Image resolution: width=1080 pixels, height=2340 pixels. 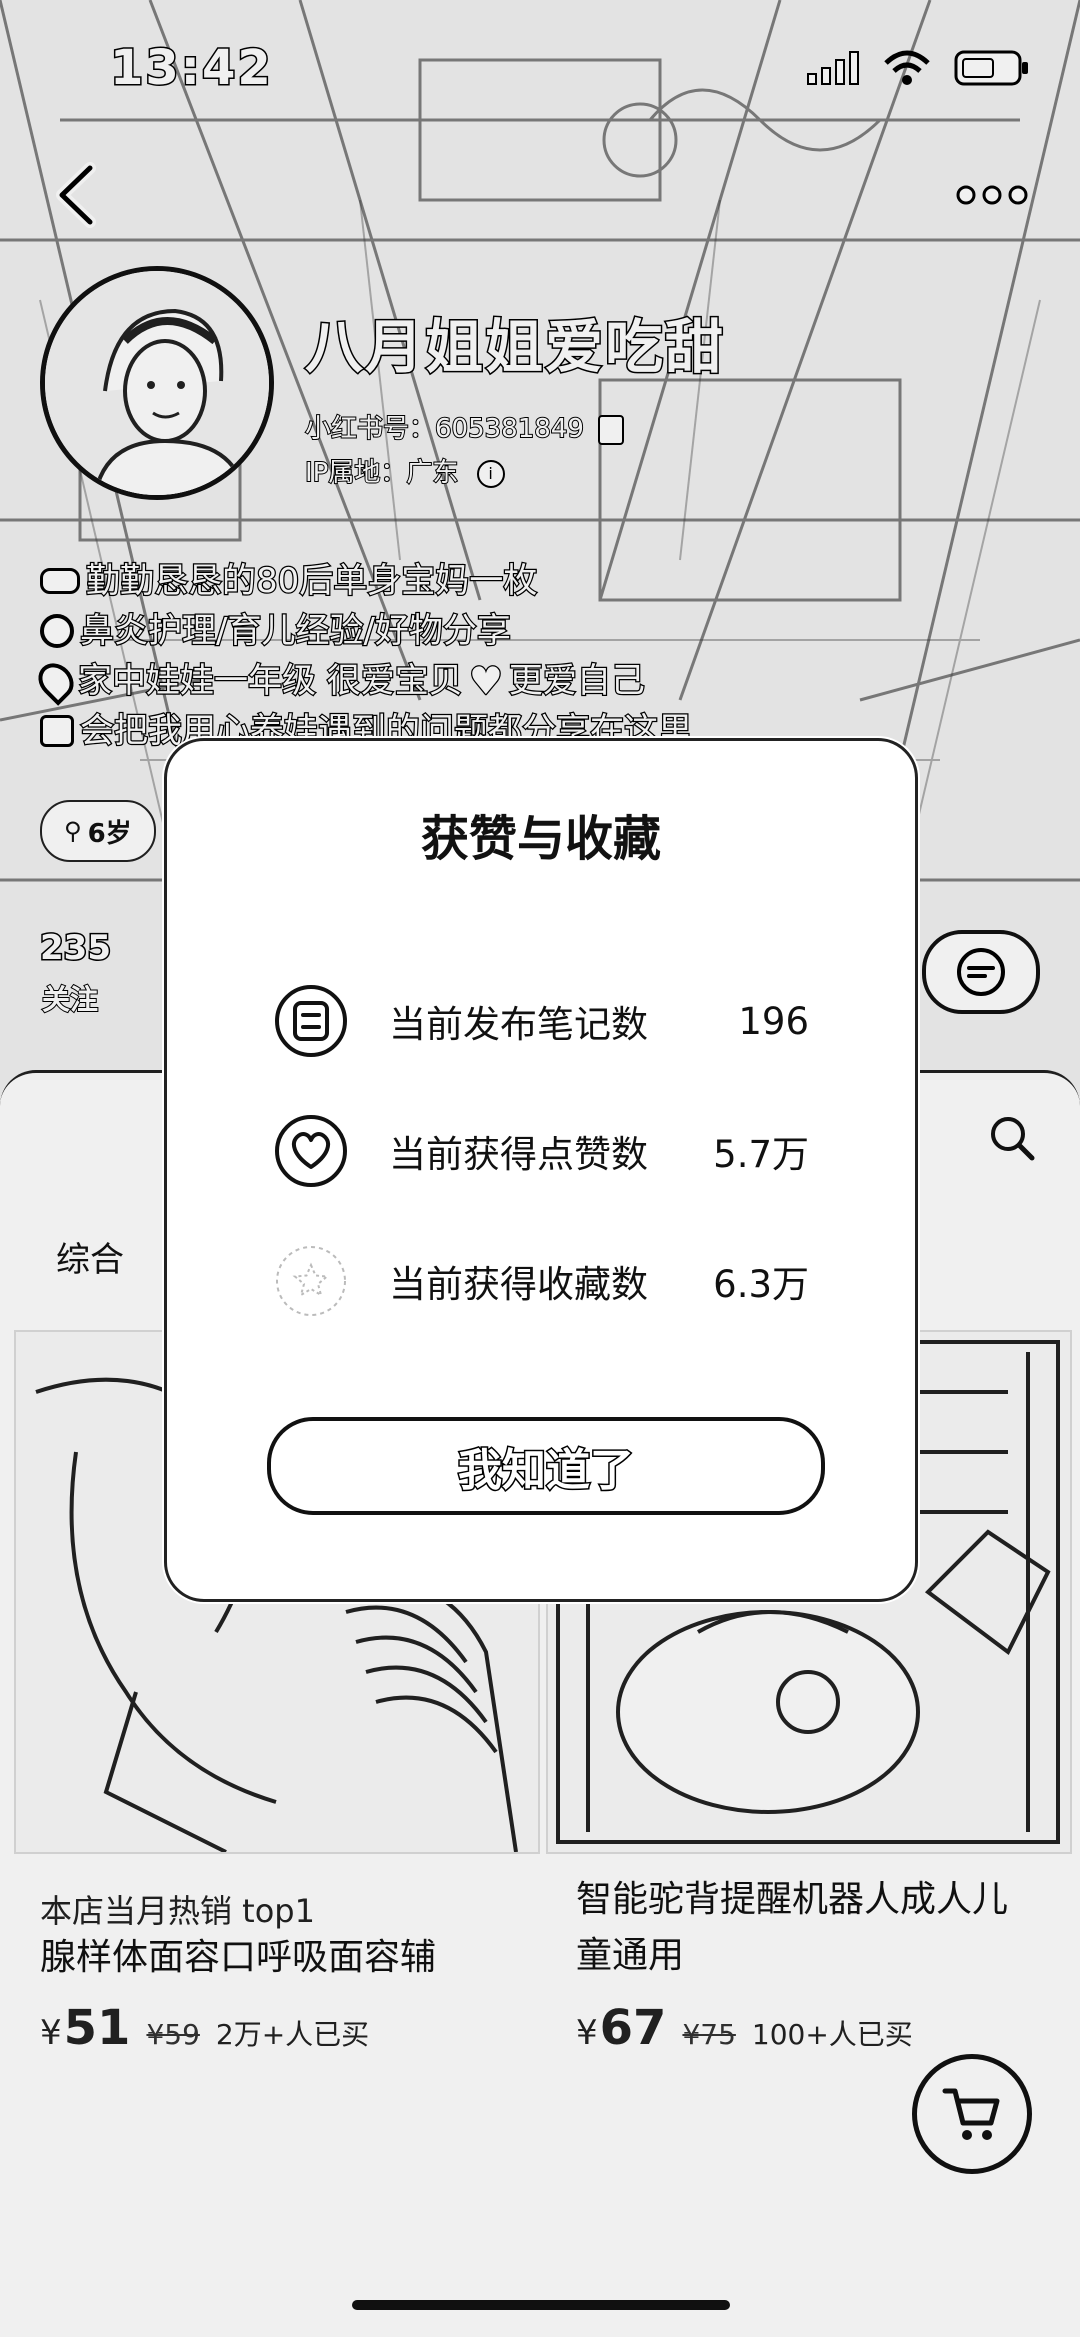 I want to click on stat-row-collections: 当前获得收藏数 6.3万, so click(x=583, y=1281).